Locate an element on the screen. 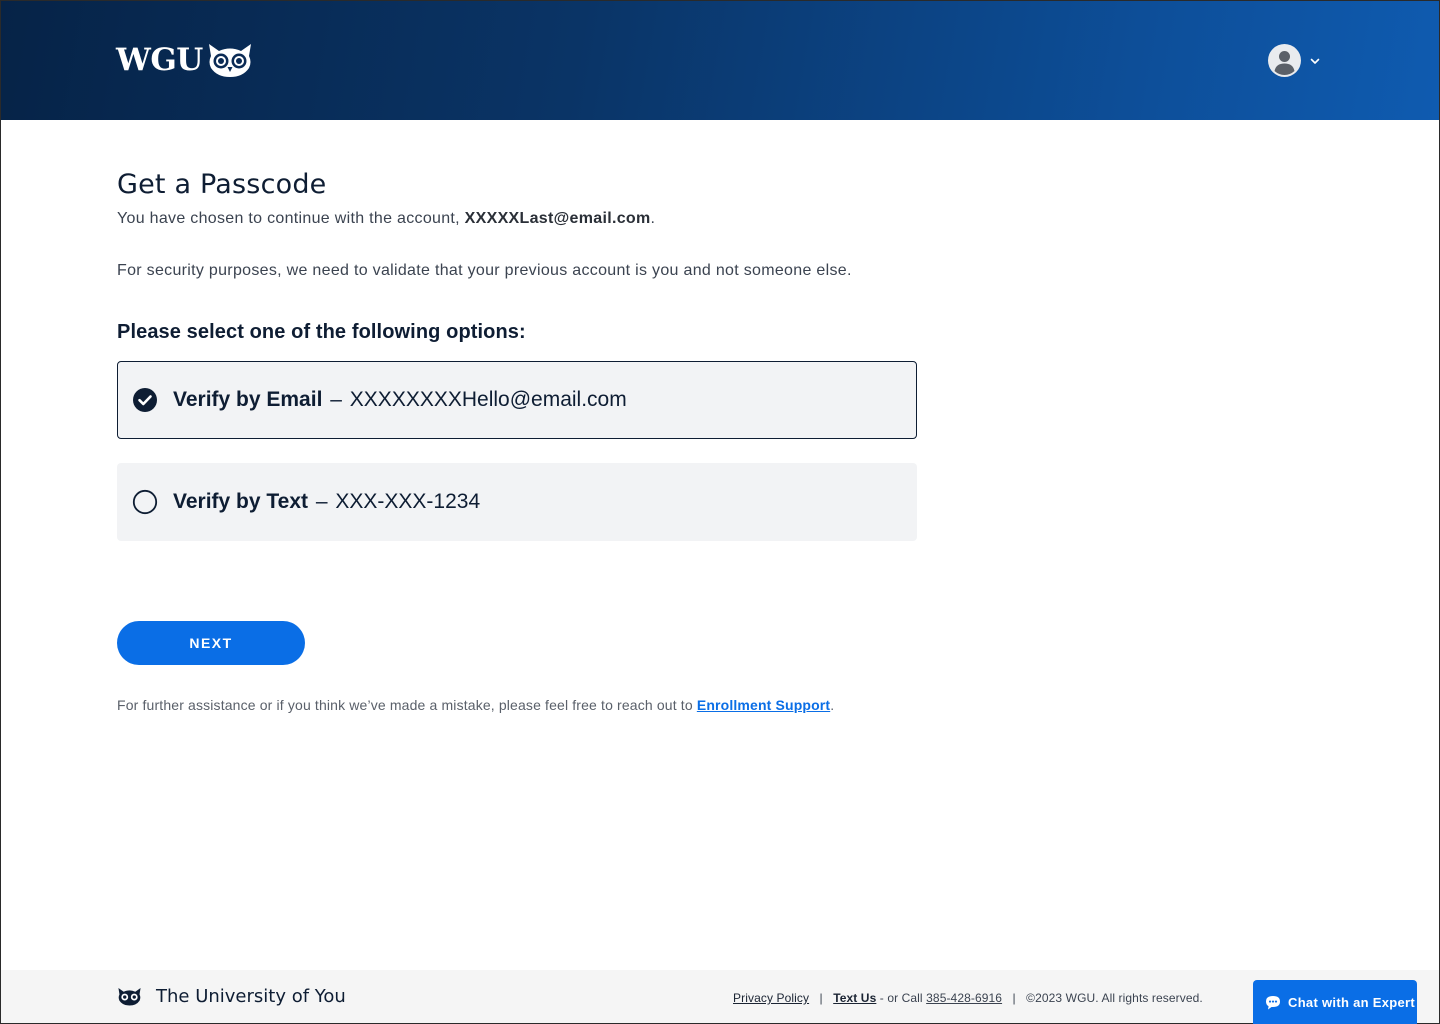  profile-menu is located at coordinates (1294, 60).